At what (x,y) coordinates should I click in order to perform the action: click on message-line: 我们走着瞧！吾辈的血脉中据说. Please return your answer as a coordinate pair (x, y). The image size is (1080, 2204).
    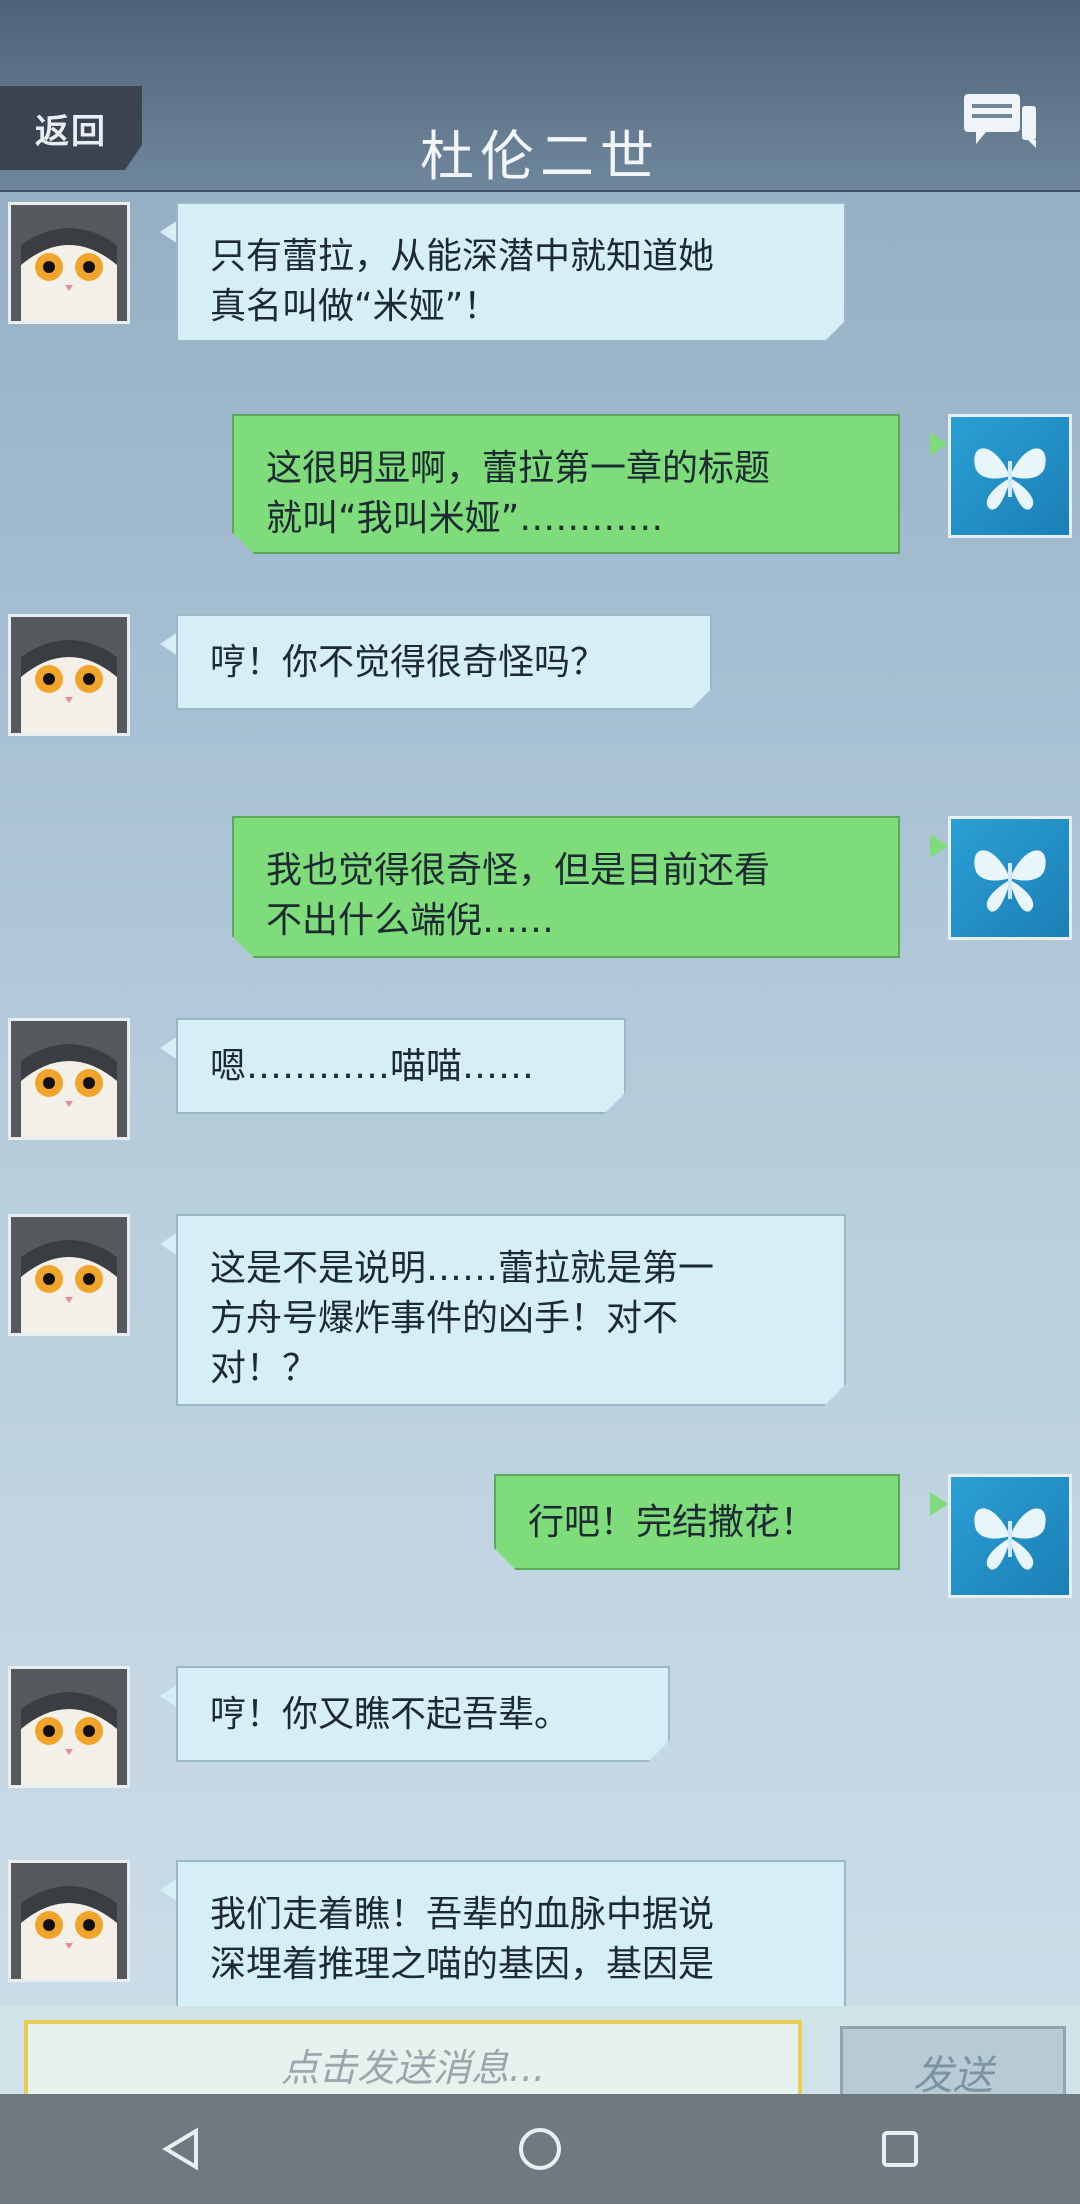
    Looking at the image, I should click on (462, 1914).